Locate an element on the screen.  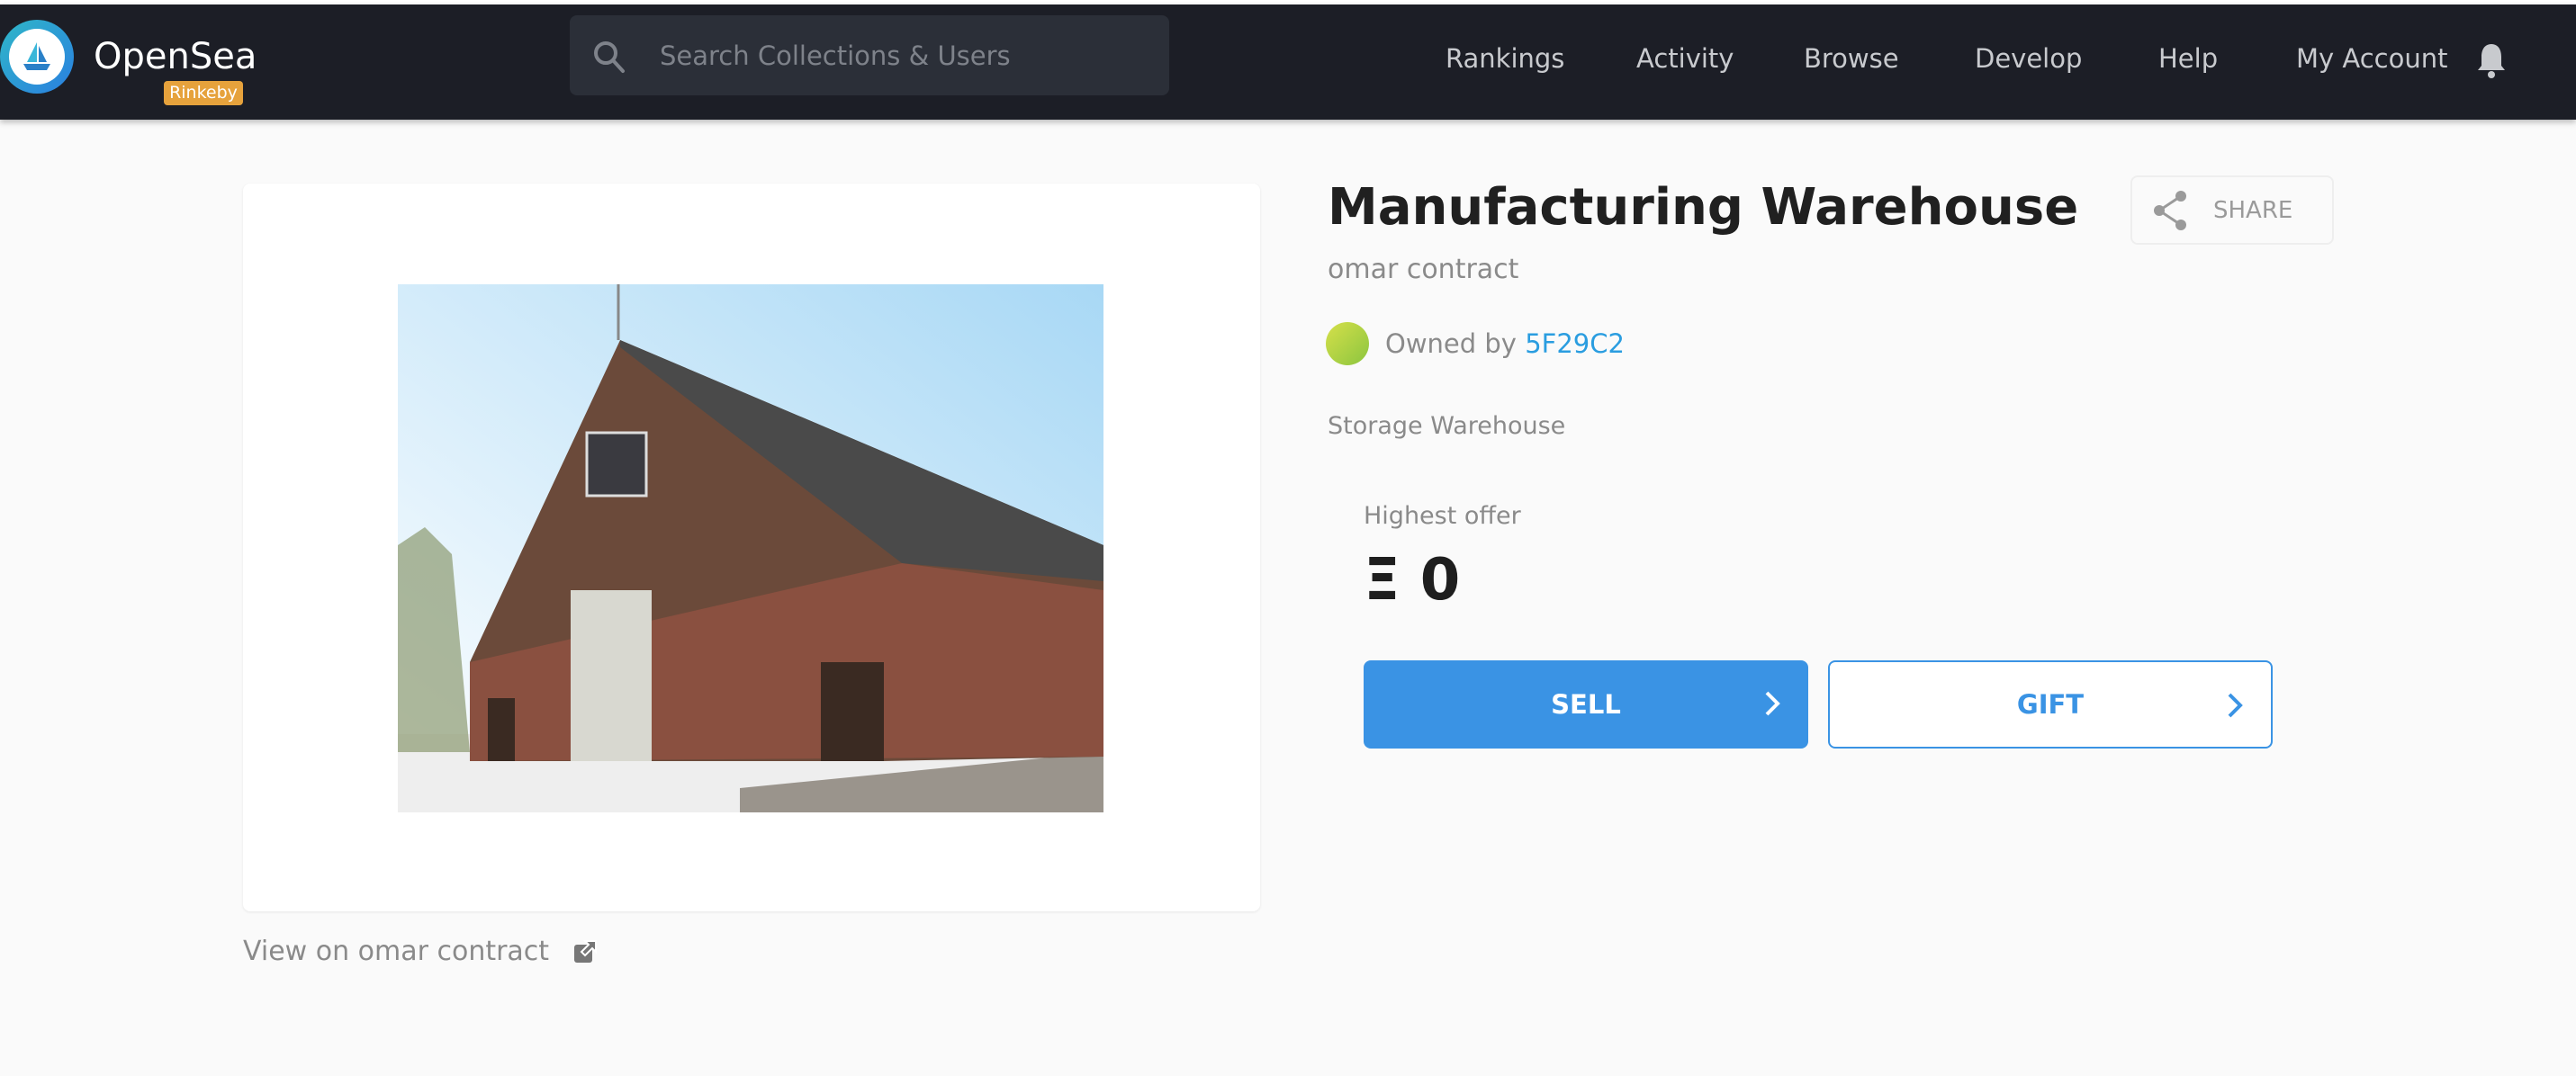
opensea-logo is located at coordinates (37, 57).